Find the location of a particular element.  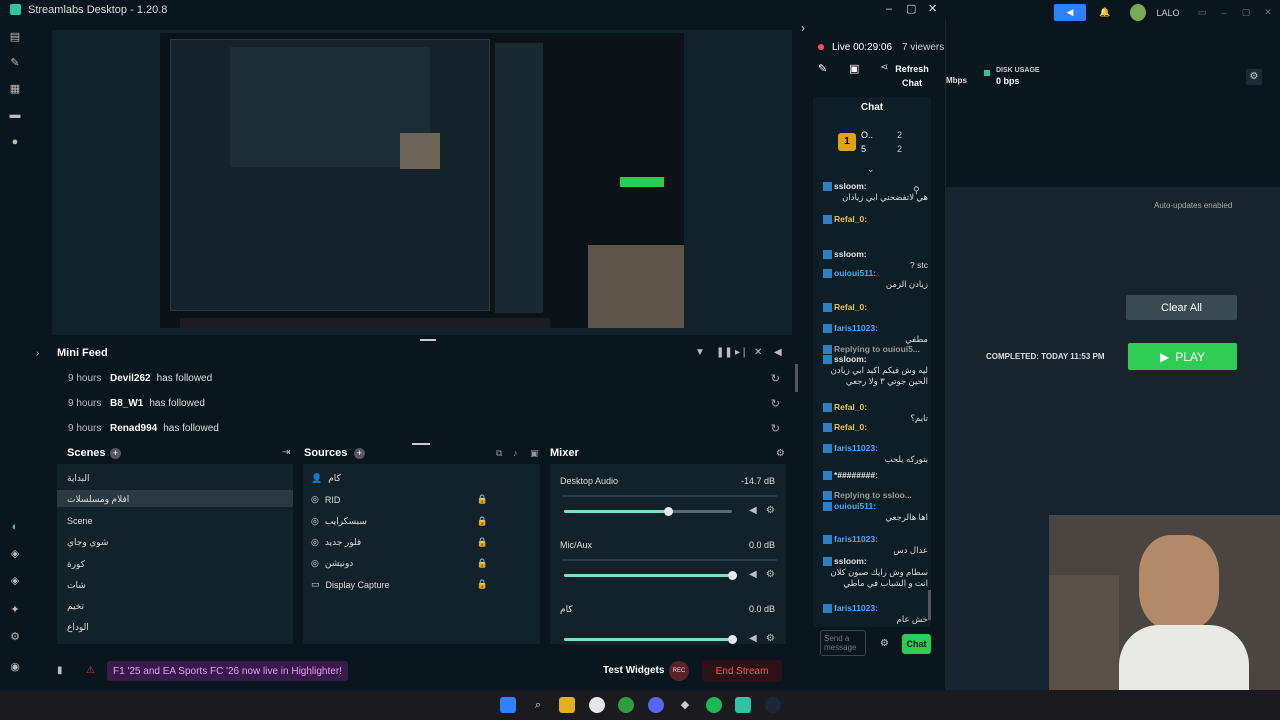

scene-item: شات is located at coordinates (76, 585).